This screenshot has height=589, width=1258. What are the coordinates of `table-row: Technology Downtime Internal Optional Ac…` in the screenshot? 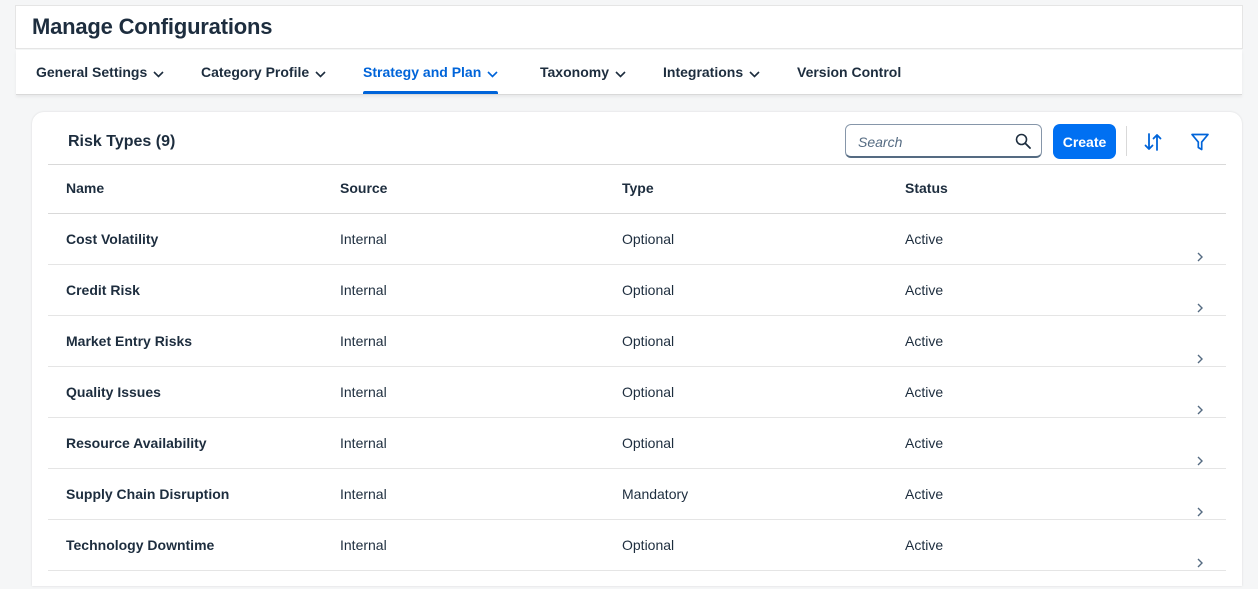 It's located at (637, 545).